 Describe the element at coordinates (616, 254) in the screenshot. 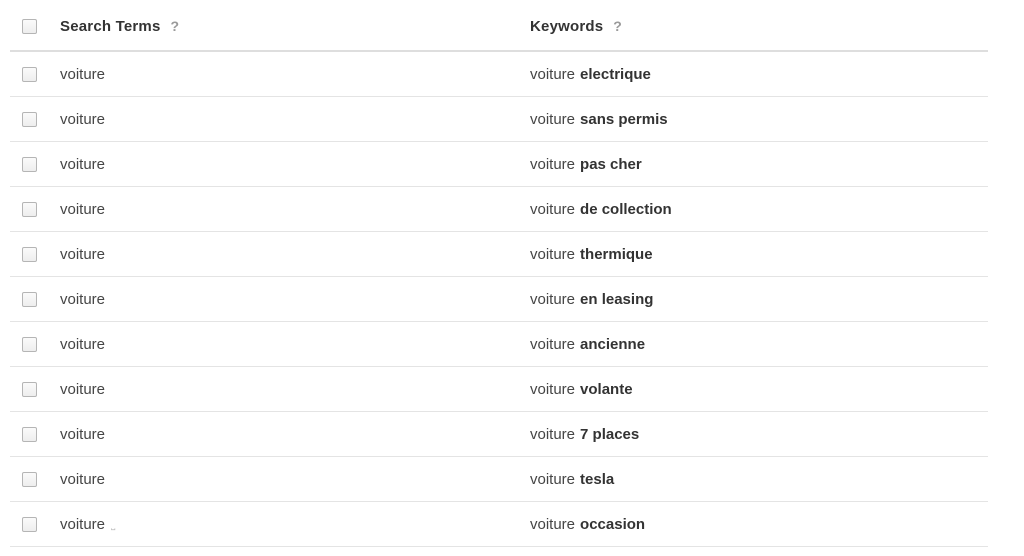

I see `keyword-highlight-text: thermique` at that location.